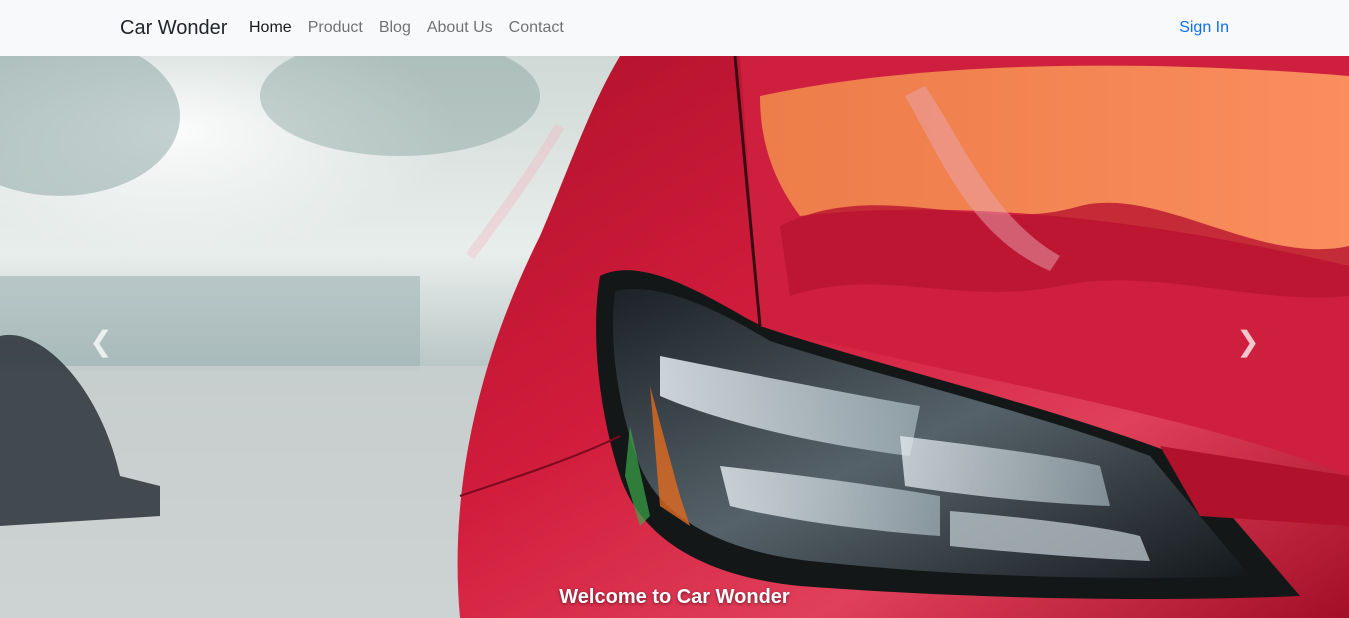 The image size is (1349, 618). I want to click on chevron-right-icon: ❯, so click(1248, 341).